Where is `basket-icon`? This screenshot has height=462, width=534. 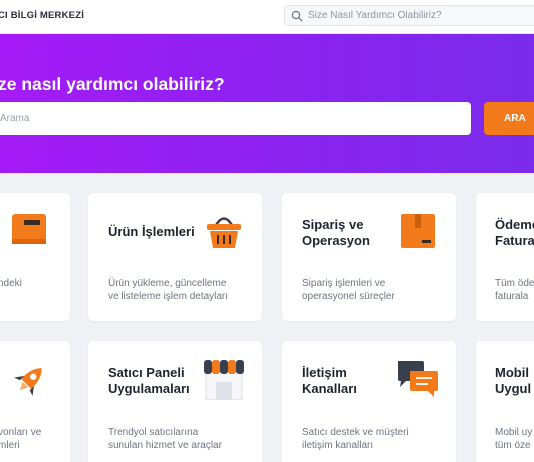
basket-icon is located at coordinates (224, 232).